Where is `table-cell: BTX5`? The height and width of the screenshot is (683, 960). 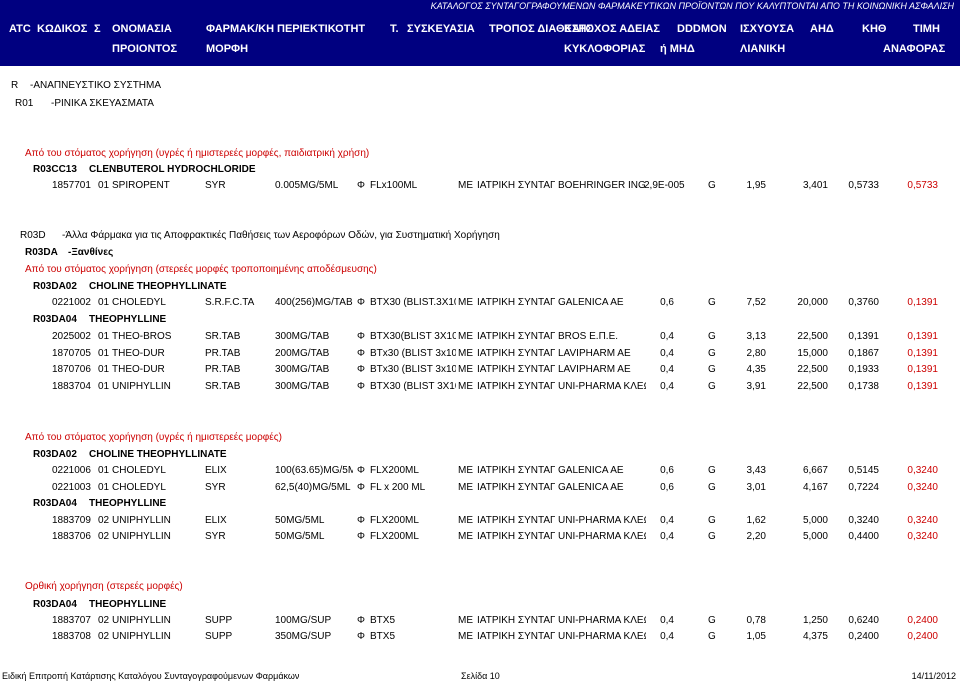
table-cell: BTX5 is located at coordinates (383, 620).